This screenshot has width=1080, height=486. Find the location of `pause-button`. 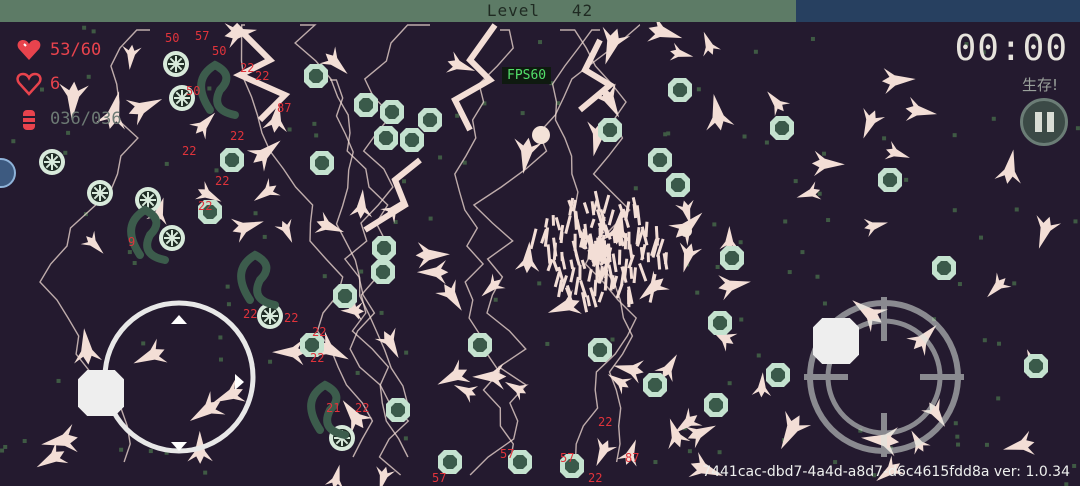

pause-button is located at coordinates (1044, 122).